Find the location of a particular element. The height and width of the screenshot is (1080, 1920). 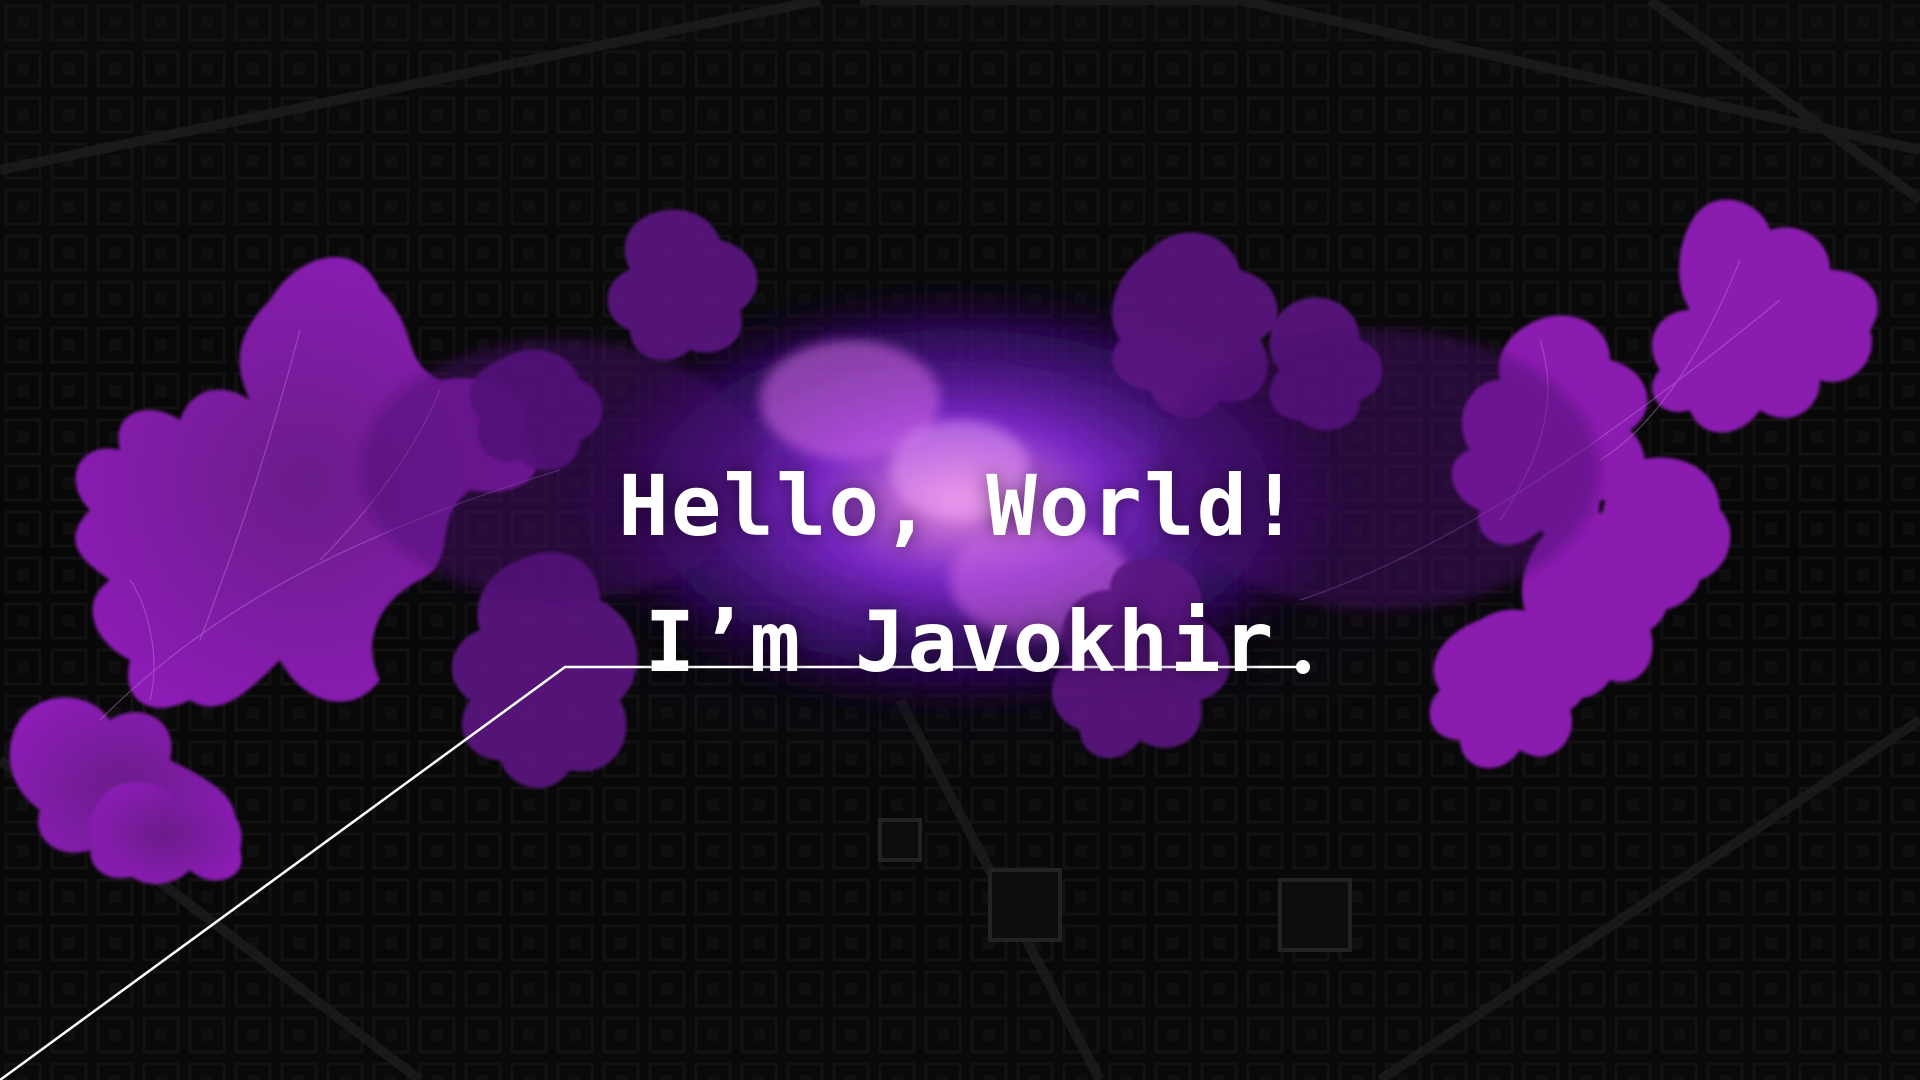

intro-text: I’m Javokhir is located at coordinates (960, 642).